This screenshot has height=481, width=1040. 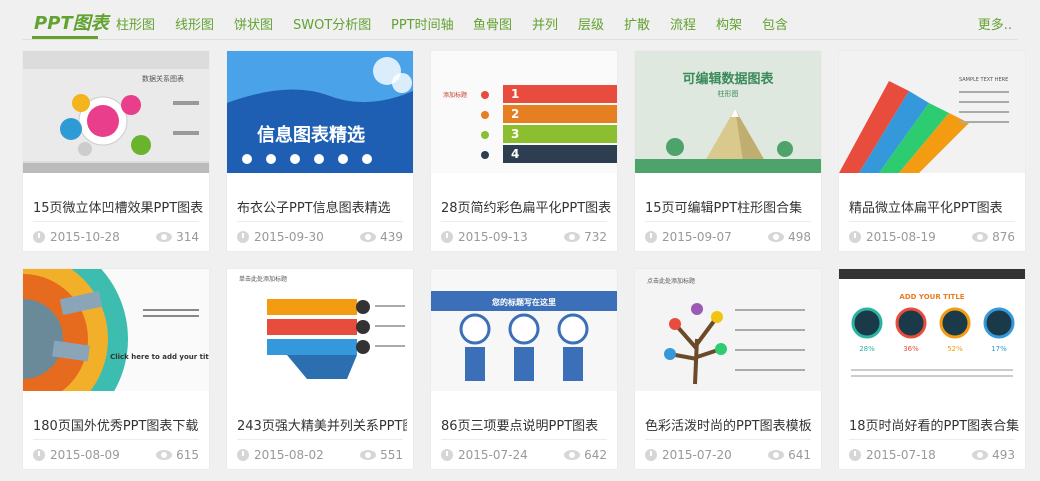 I want to click on svg-text: 3, so click(x=515, y=134).